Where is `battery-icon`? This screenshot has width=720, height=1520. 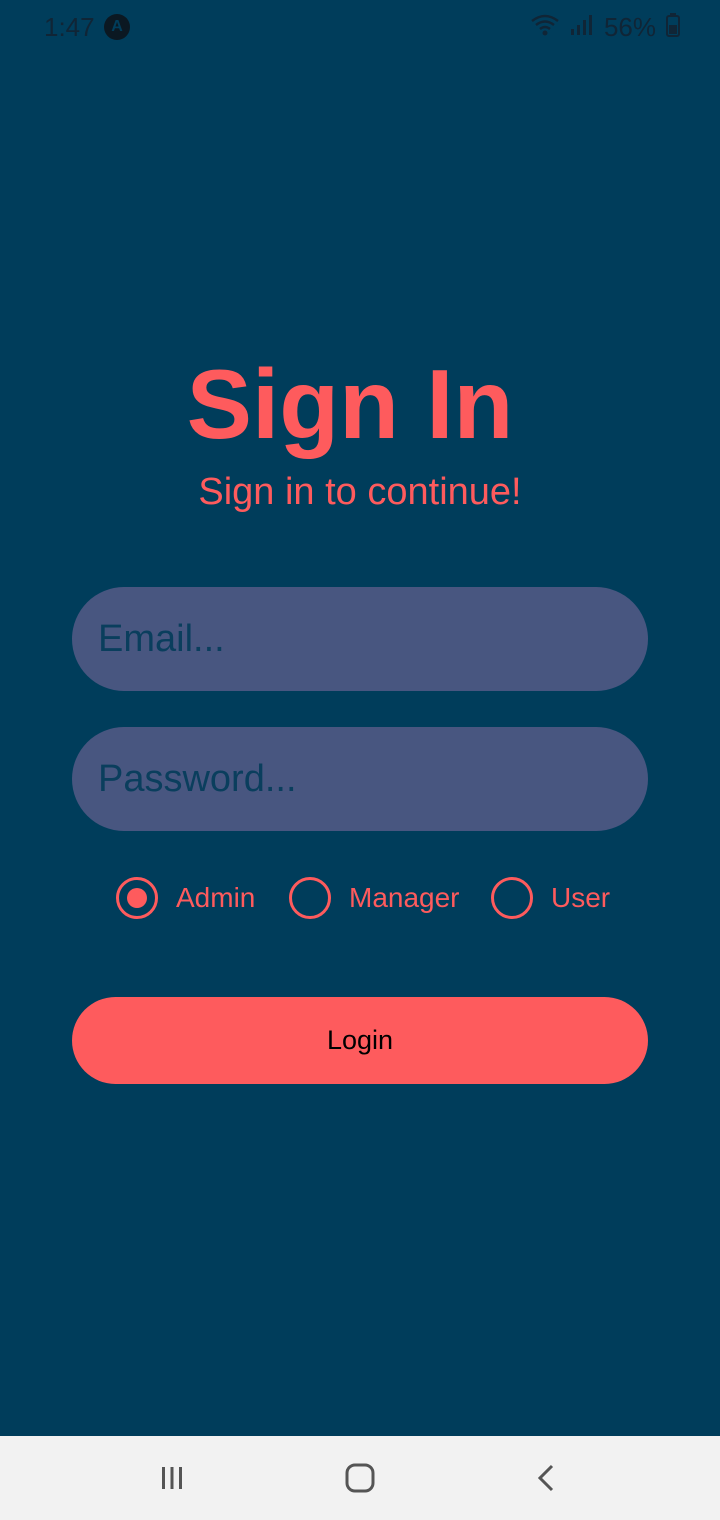 battery-icon is located at coordinates (673, 27).